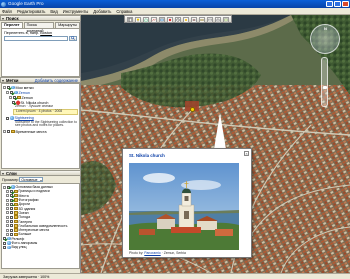  I want to click on zoom-slider-handle, so click(325, 87).